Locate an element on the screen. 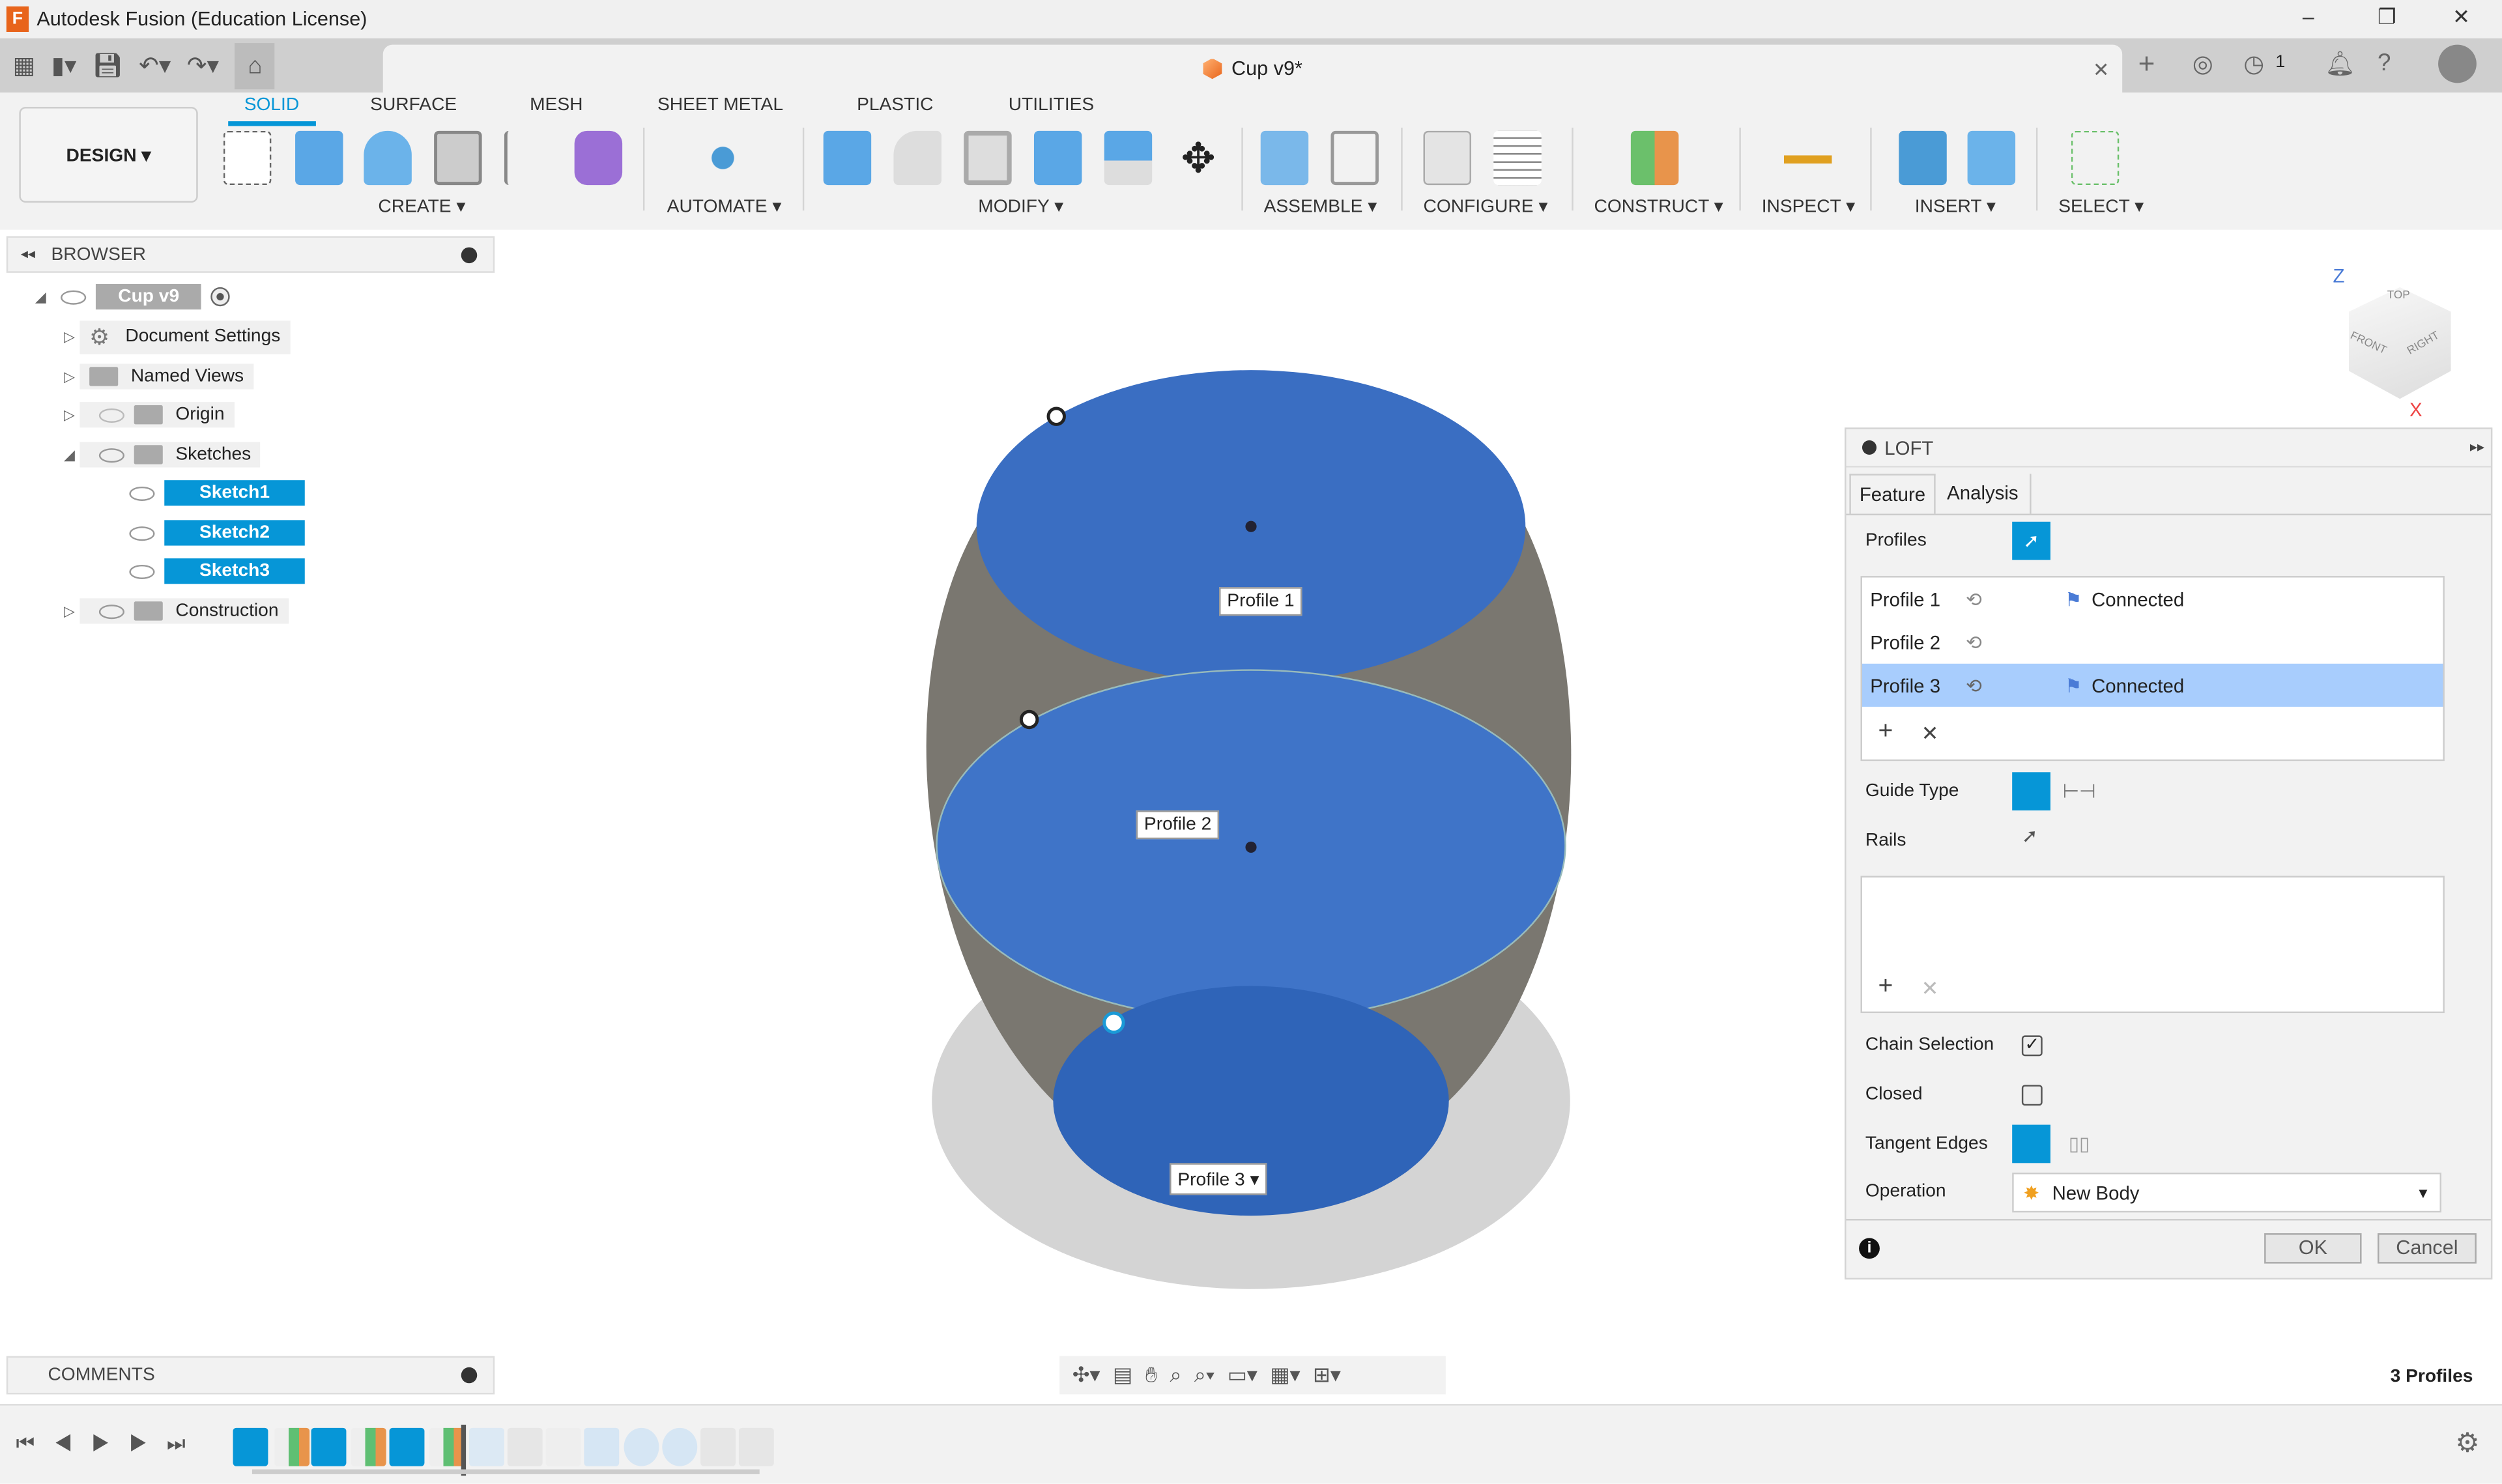 Image resolution: width=2502 pixels, height=1484 pixels. ok-button: OK is located at coordinates (2313, 1249).